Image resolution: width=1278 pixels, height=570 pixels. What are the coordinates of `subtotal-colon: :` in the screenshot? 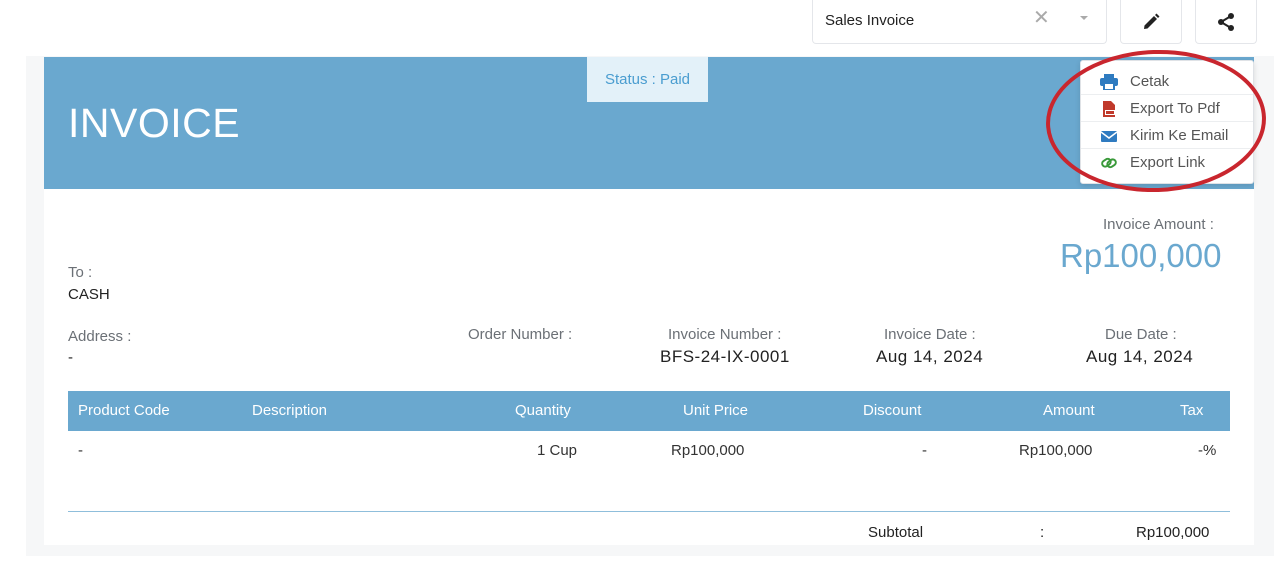 It's located at (1042, 532).